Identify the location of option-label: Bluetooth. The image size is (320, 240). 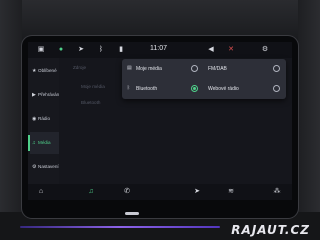
(147, 89).